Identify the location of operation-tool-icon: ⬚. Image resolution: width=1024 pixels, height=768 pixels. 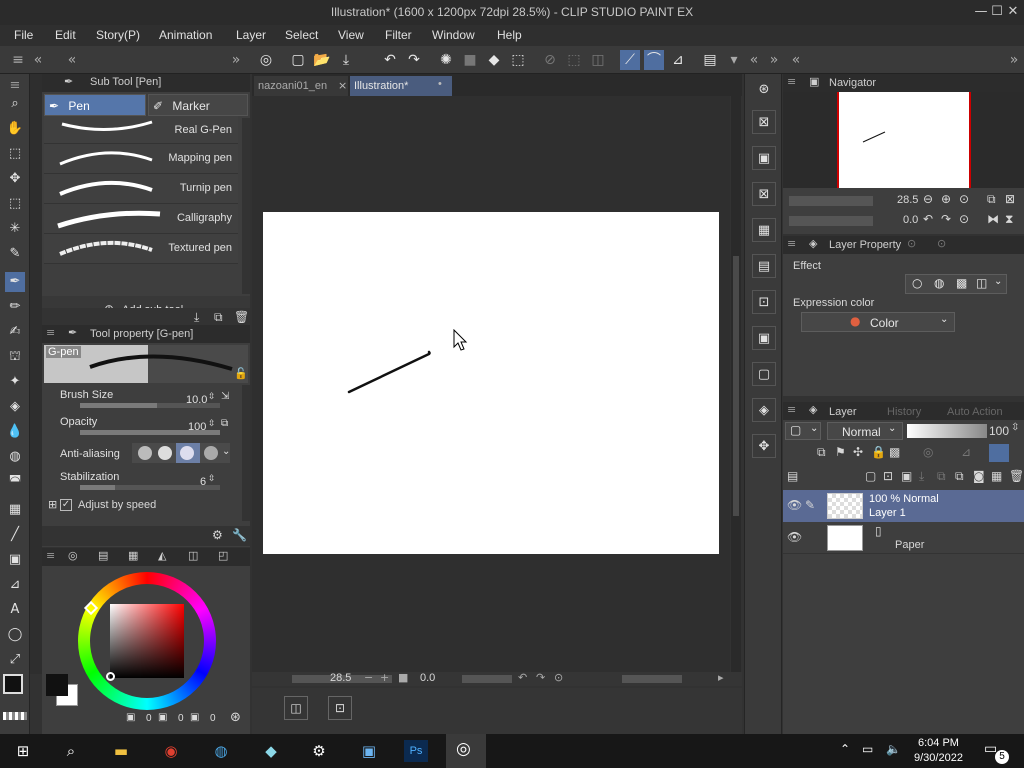
(15, 154).